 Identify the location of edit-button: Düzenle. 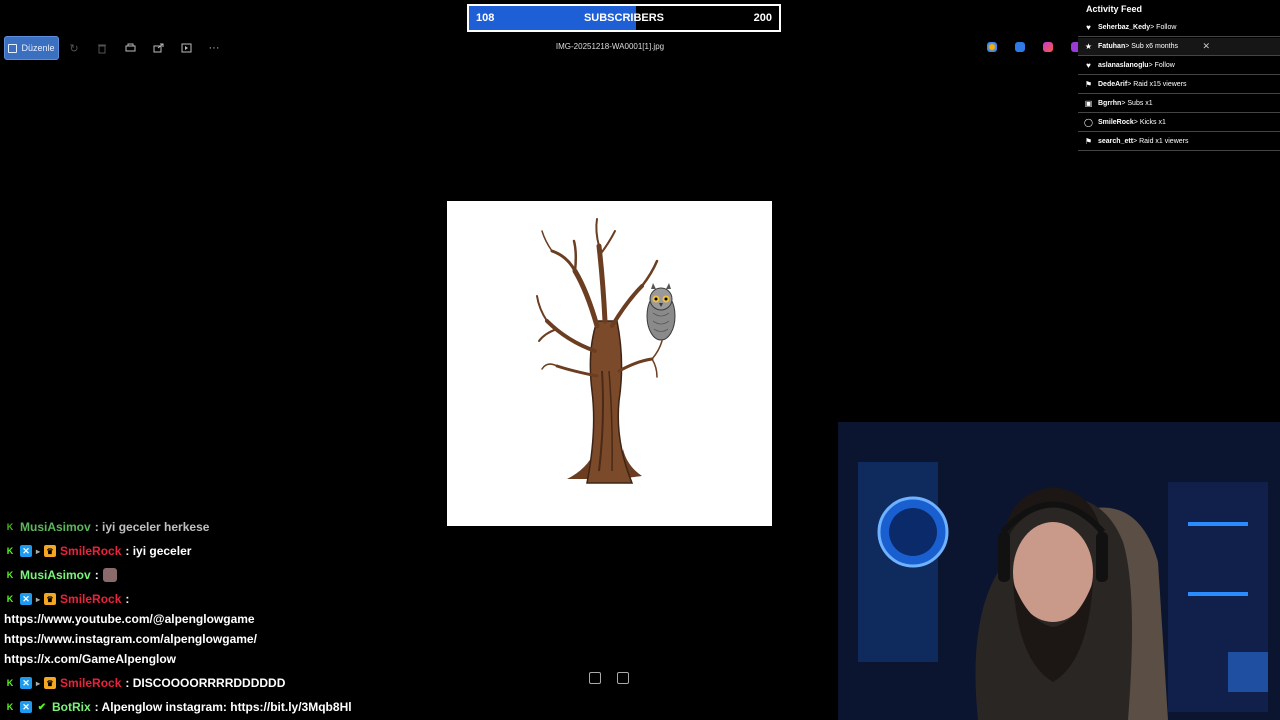
(31, 48).